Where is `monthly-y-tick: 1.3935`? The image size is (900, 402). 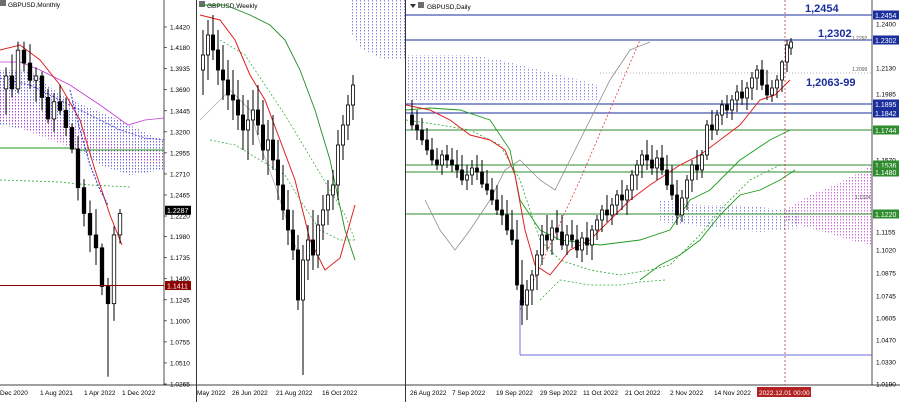 monthly-y-tick: 1.3935 is located at coordinates (180, 69).